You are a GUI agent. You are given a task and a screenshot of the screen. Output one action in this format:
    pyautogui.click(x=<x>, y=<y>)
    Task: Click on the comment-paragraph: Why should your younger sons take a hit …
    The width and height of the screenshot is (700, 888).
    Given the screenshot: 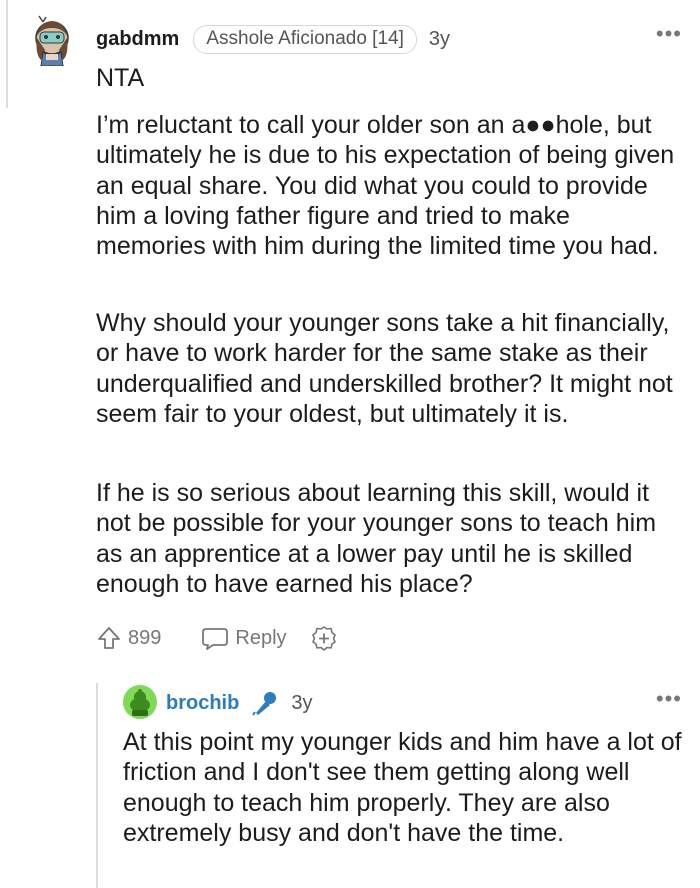 What is the action you would take?
    pyautogui.click(x=391, y=368)
    